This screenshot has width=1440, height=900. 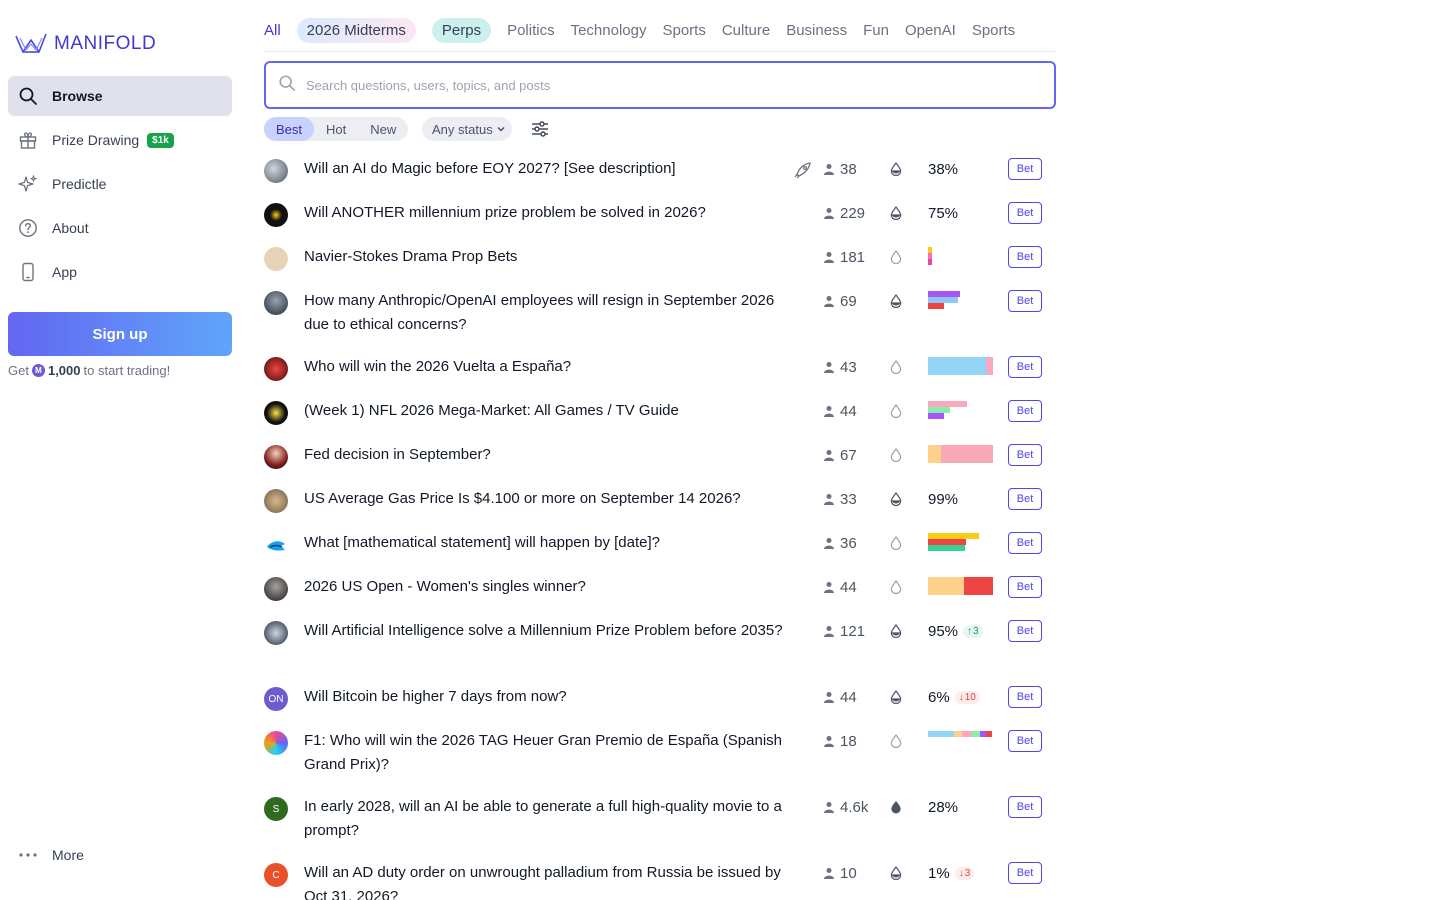 I want to click on signup-button: Sign up, so click(x=120, y=334).